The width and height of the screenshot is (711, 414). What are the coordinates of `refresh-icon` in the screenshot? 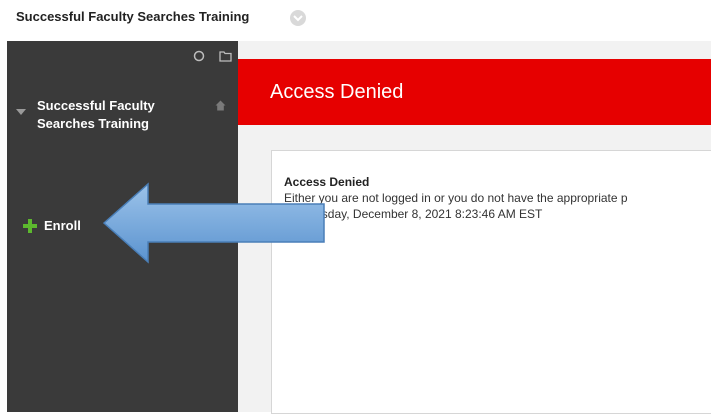 It's located at (199, 58).